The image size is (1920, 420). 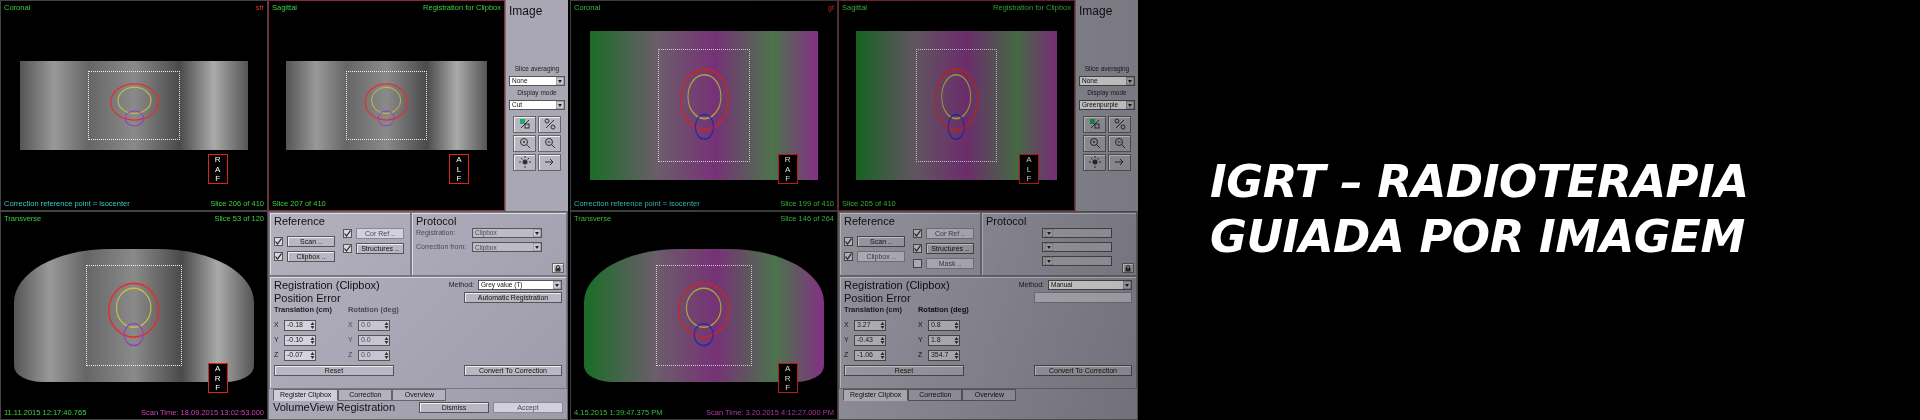 What do you see at coordinates (1478, 237) in the screenshot?
I see `headline-text: GUIADA POR IMAGEM` at bounding box center [1478, 237].